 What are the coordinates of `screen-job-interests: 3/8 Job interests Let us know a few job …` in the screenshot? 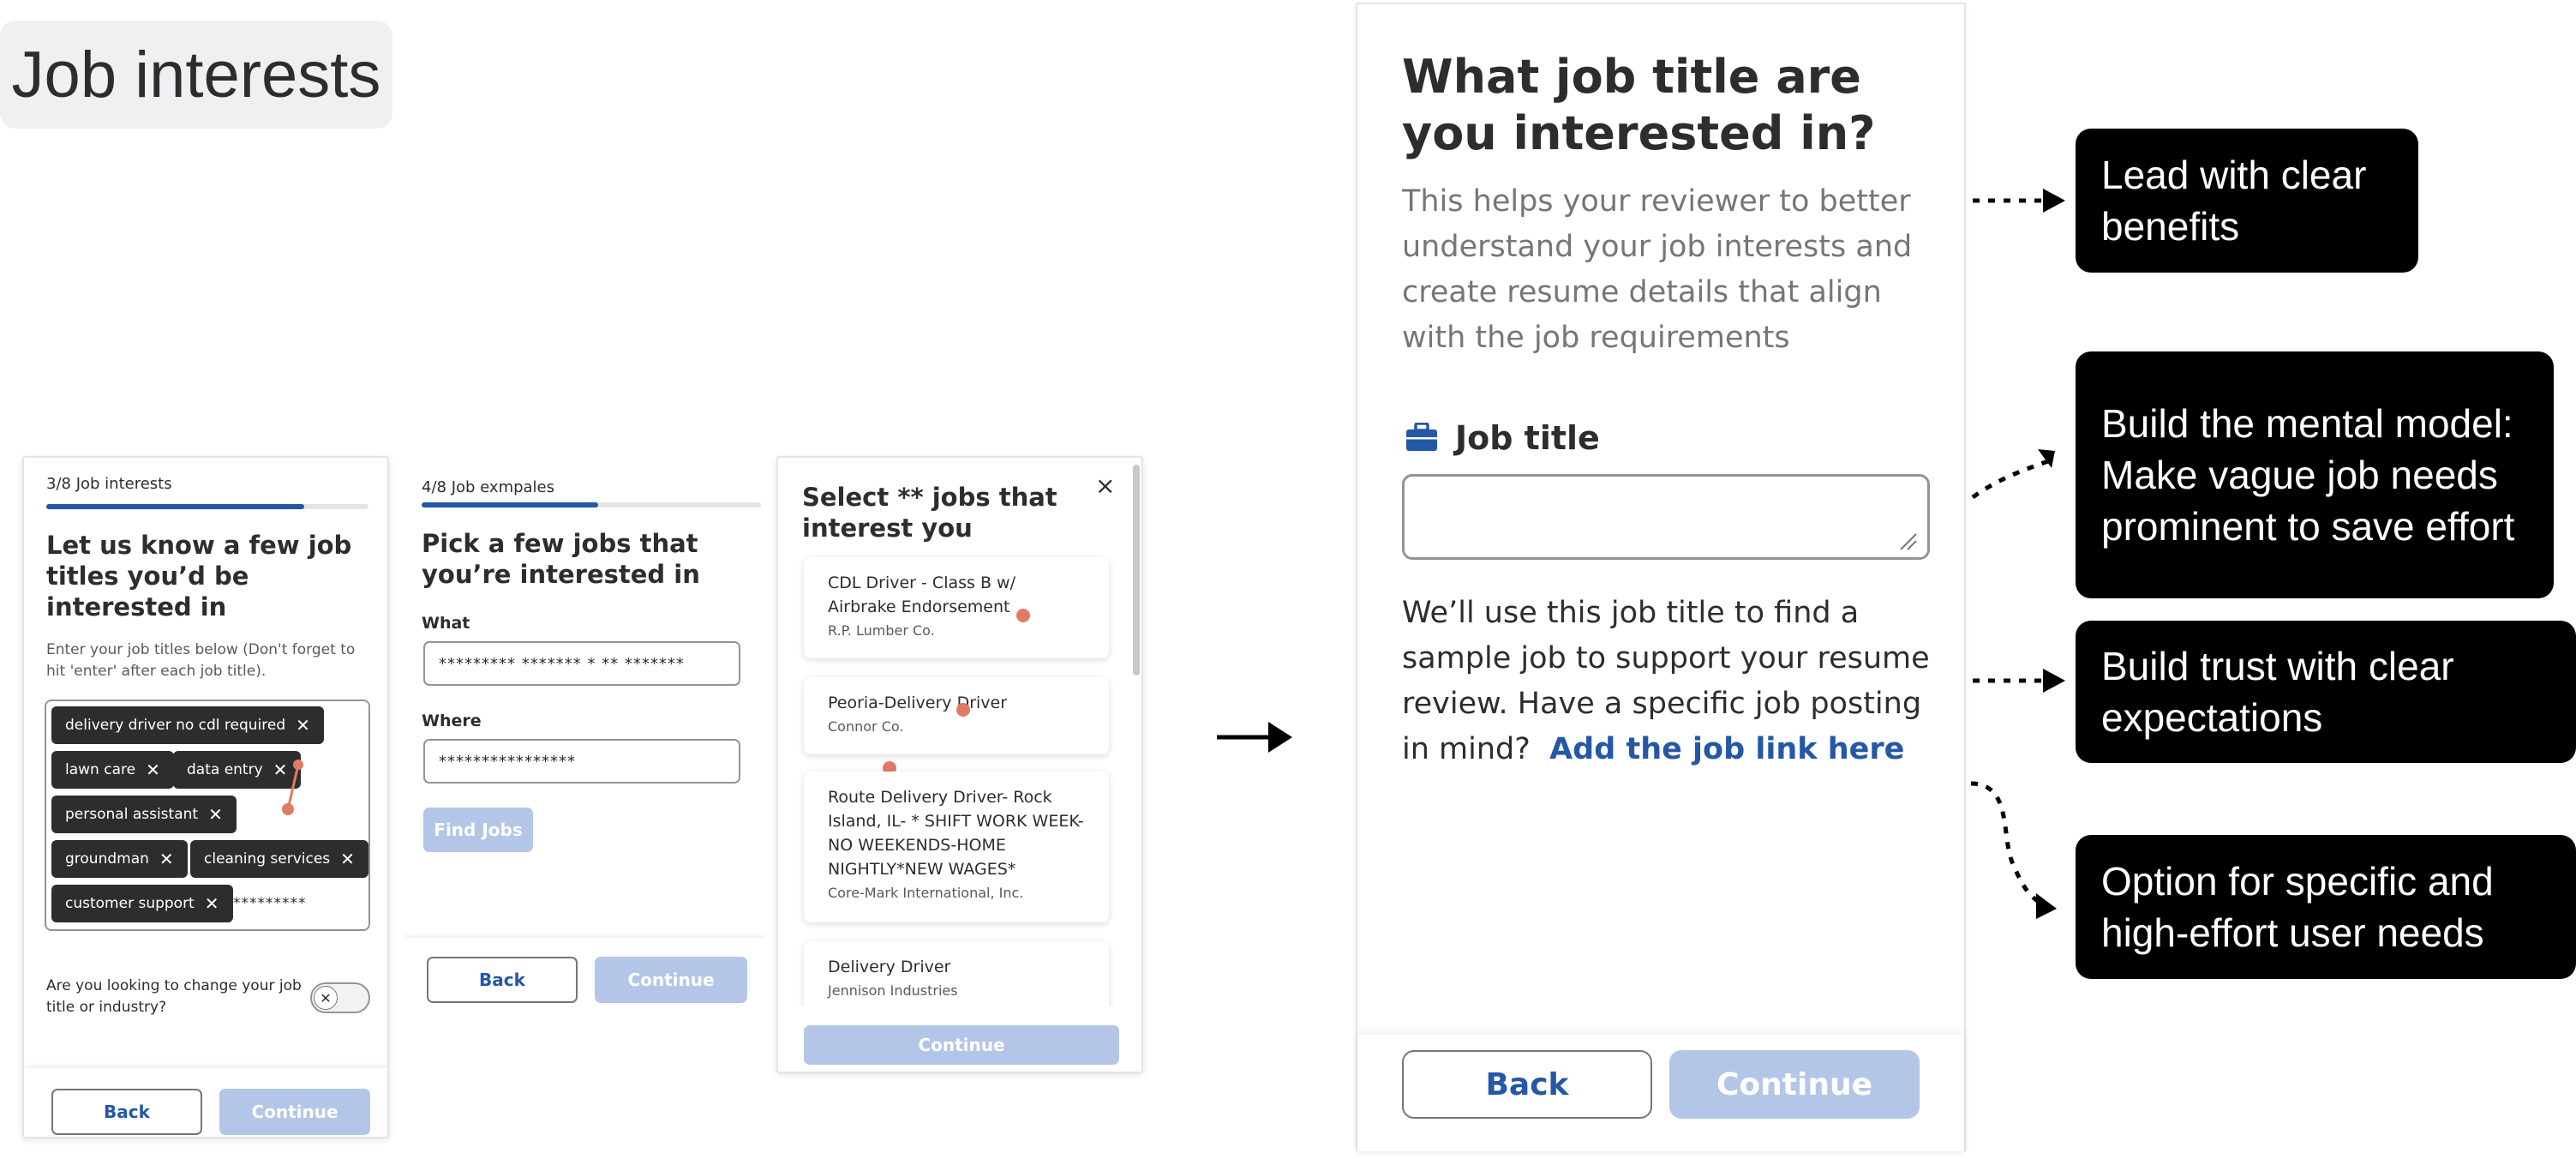 It's located at (205, 797).